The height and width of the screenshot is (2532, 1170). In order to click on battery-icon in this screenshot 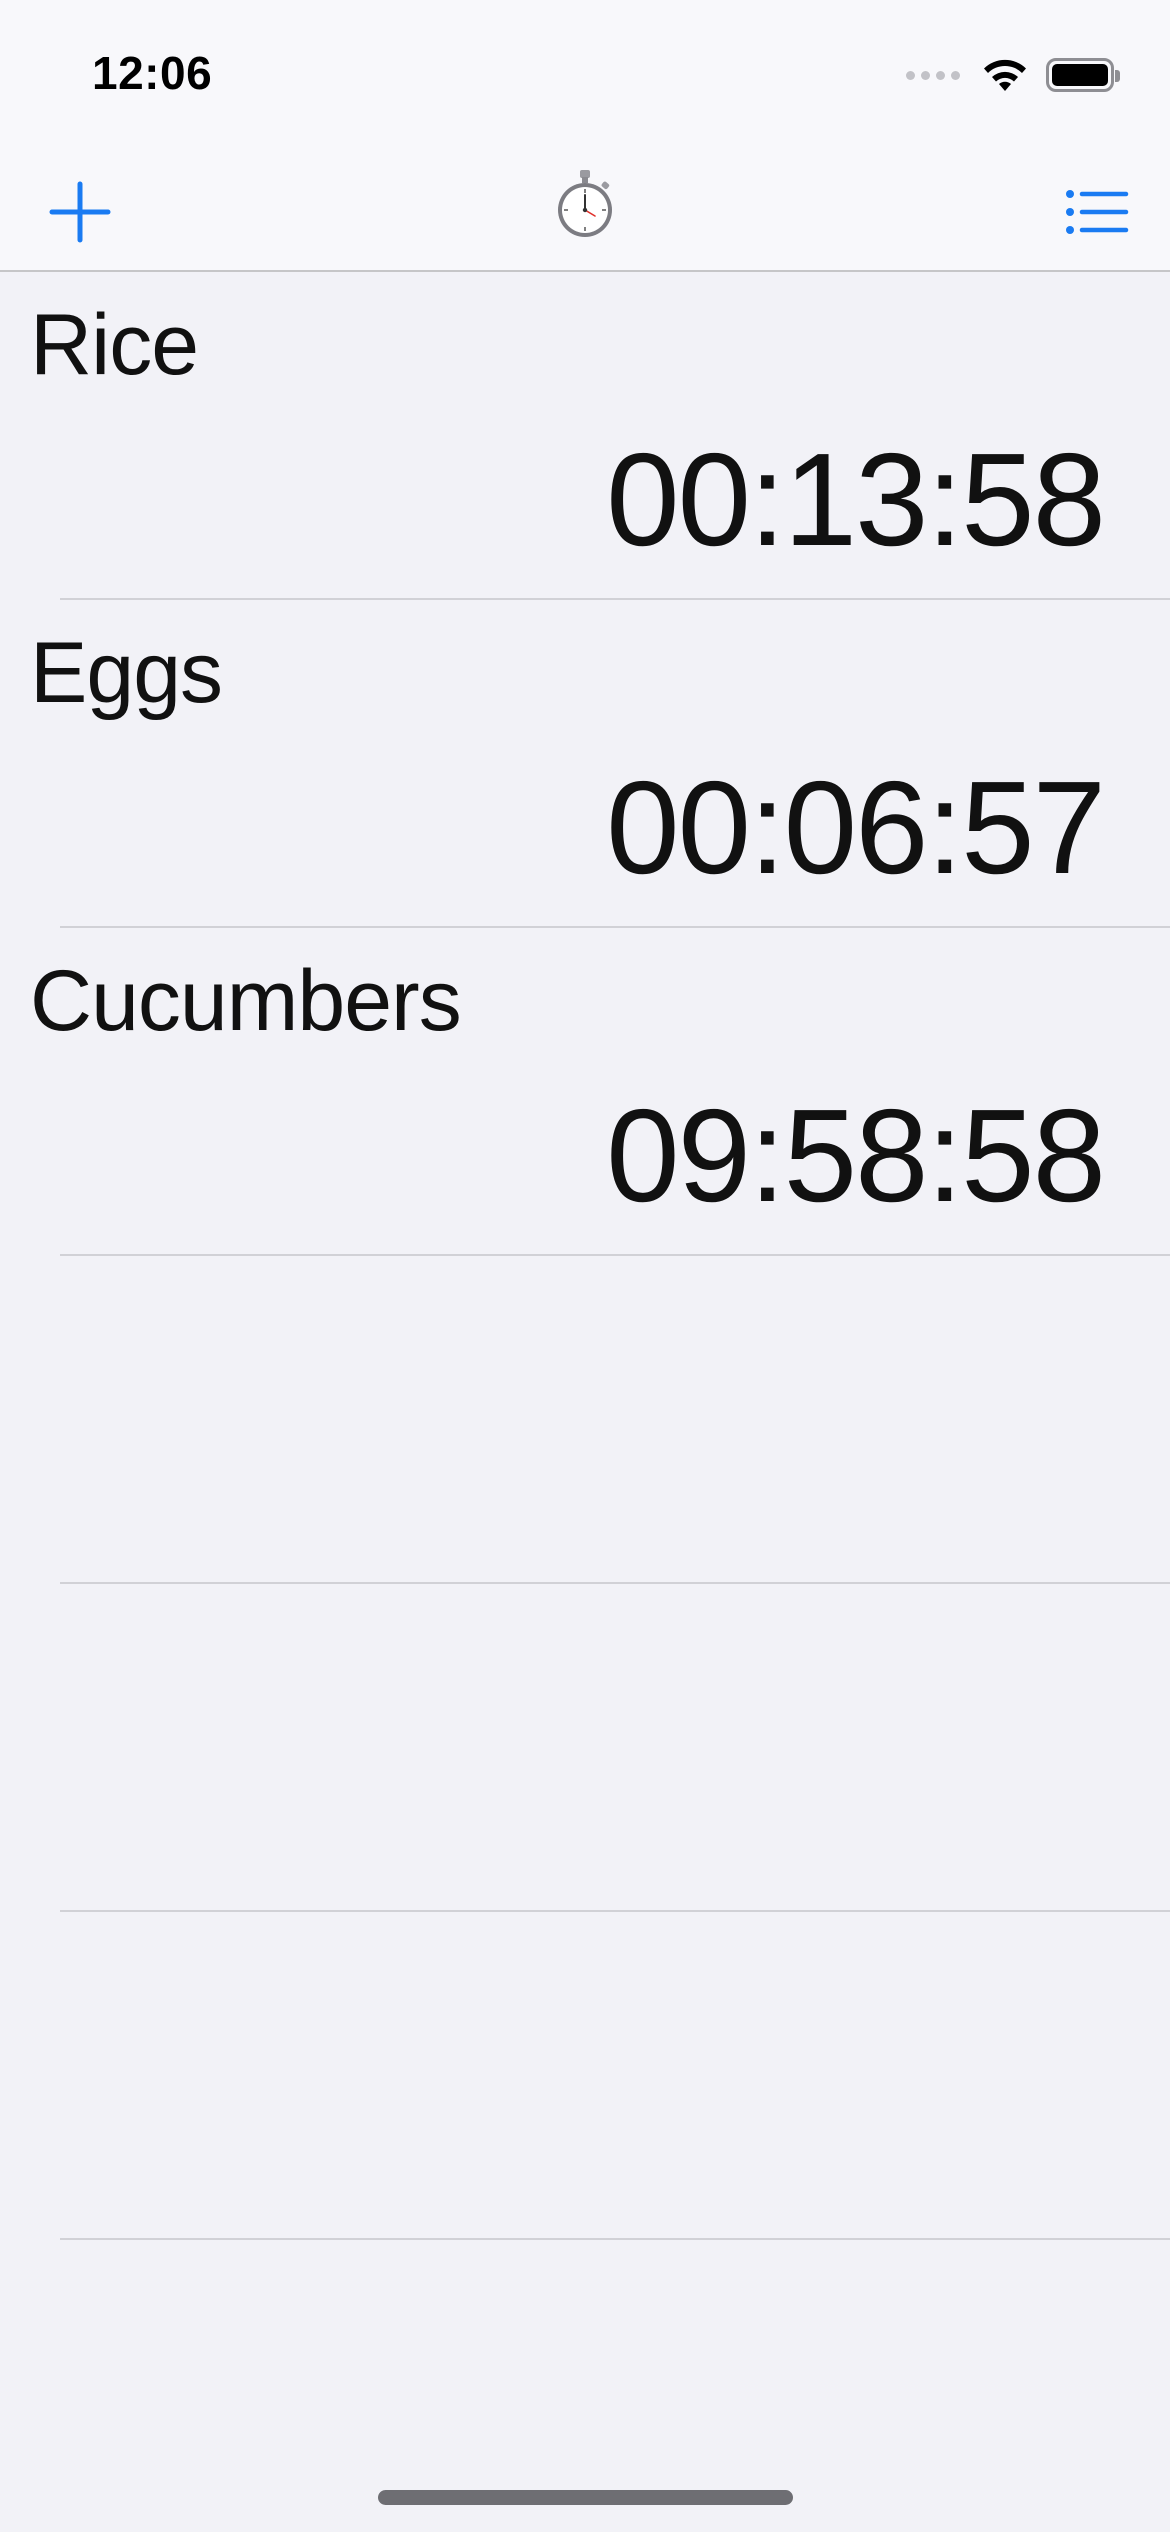, I will do `click(1083, 75)`.